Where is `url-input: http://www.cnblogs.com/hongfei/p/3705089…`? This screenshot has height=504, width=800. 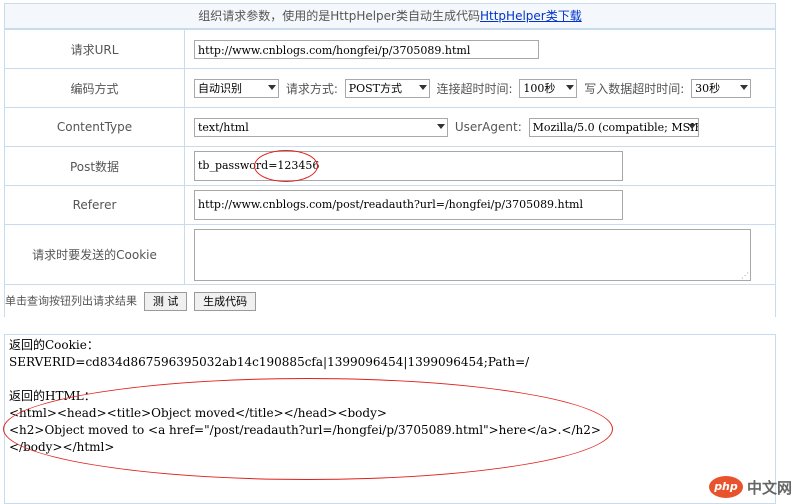
url-input: http://www.cnblogs.com/hongfei/p/3705089… is located at coordinates (366, 49).